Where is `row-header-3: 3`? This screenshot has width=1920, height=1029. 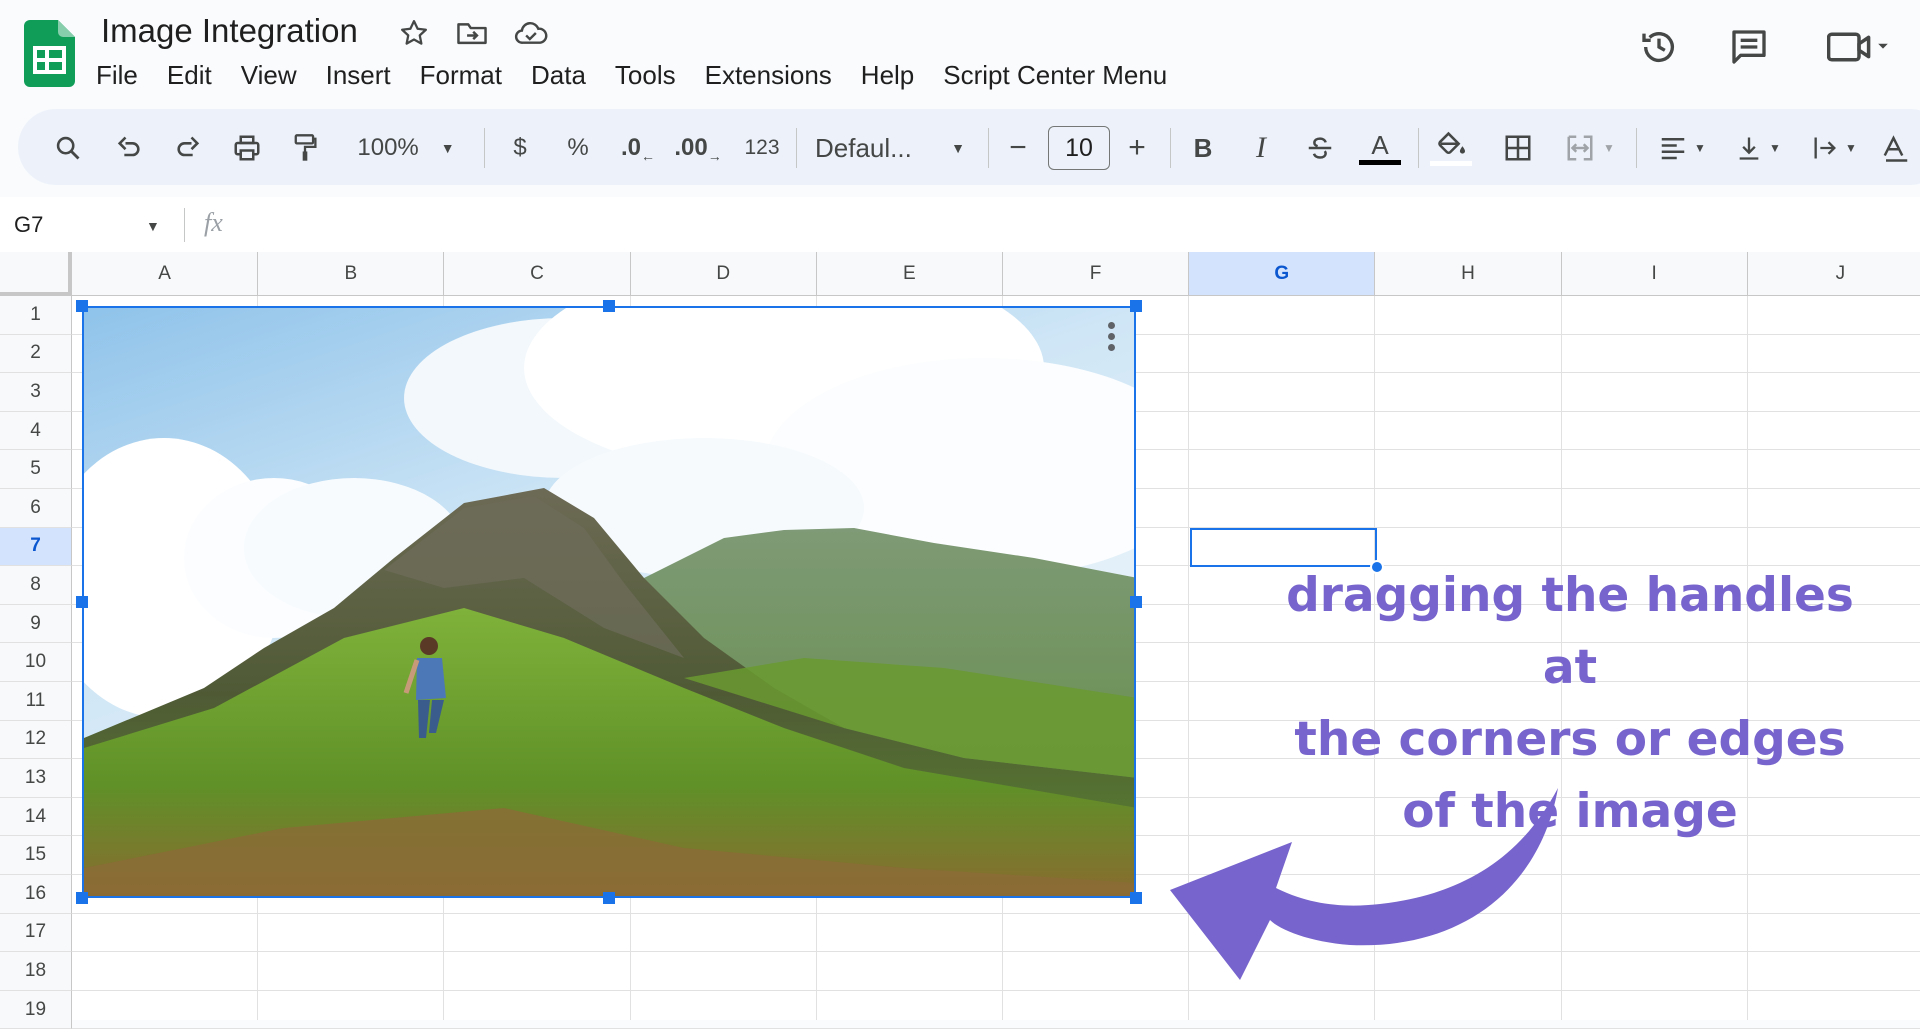 row-header-3: 3 is located at coordinates (36, 392).